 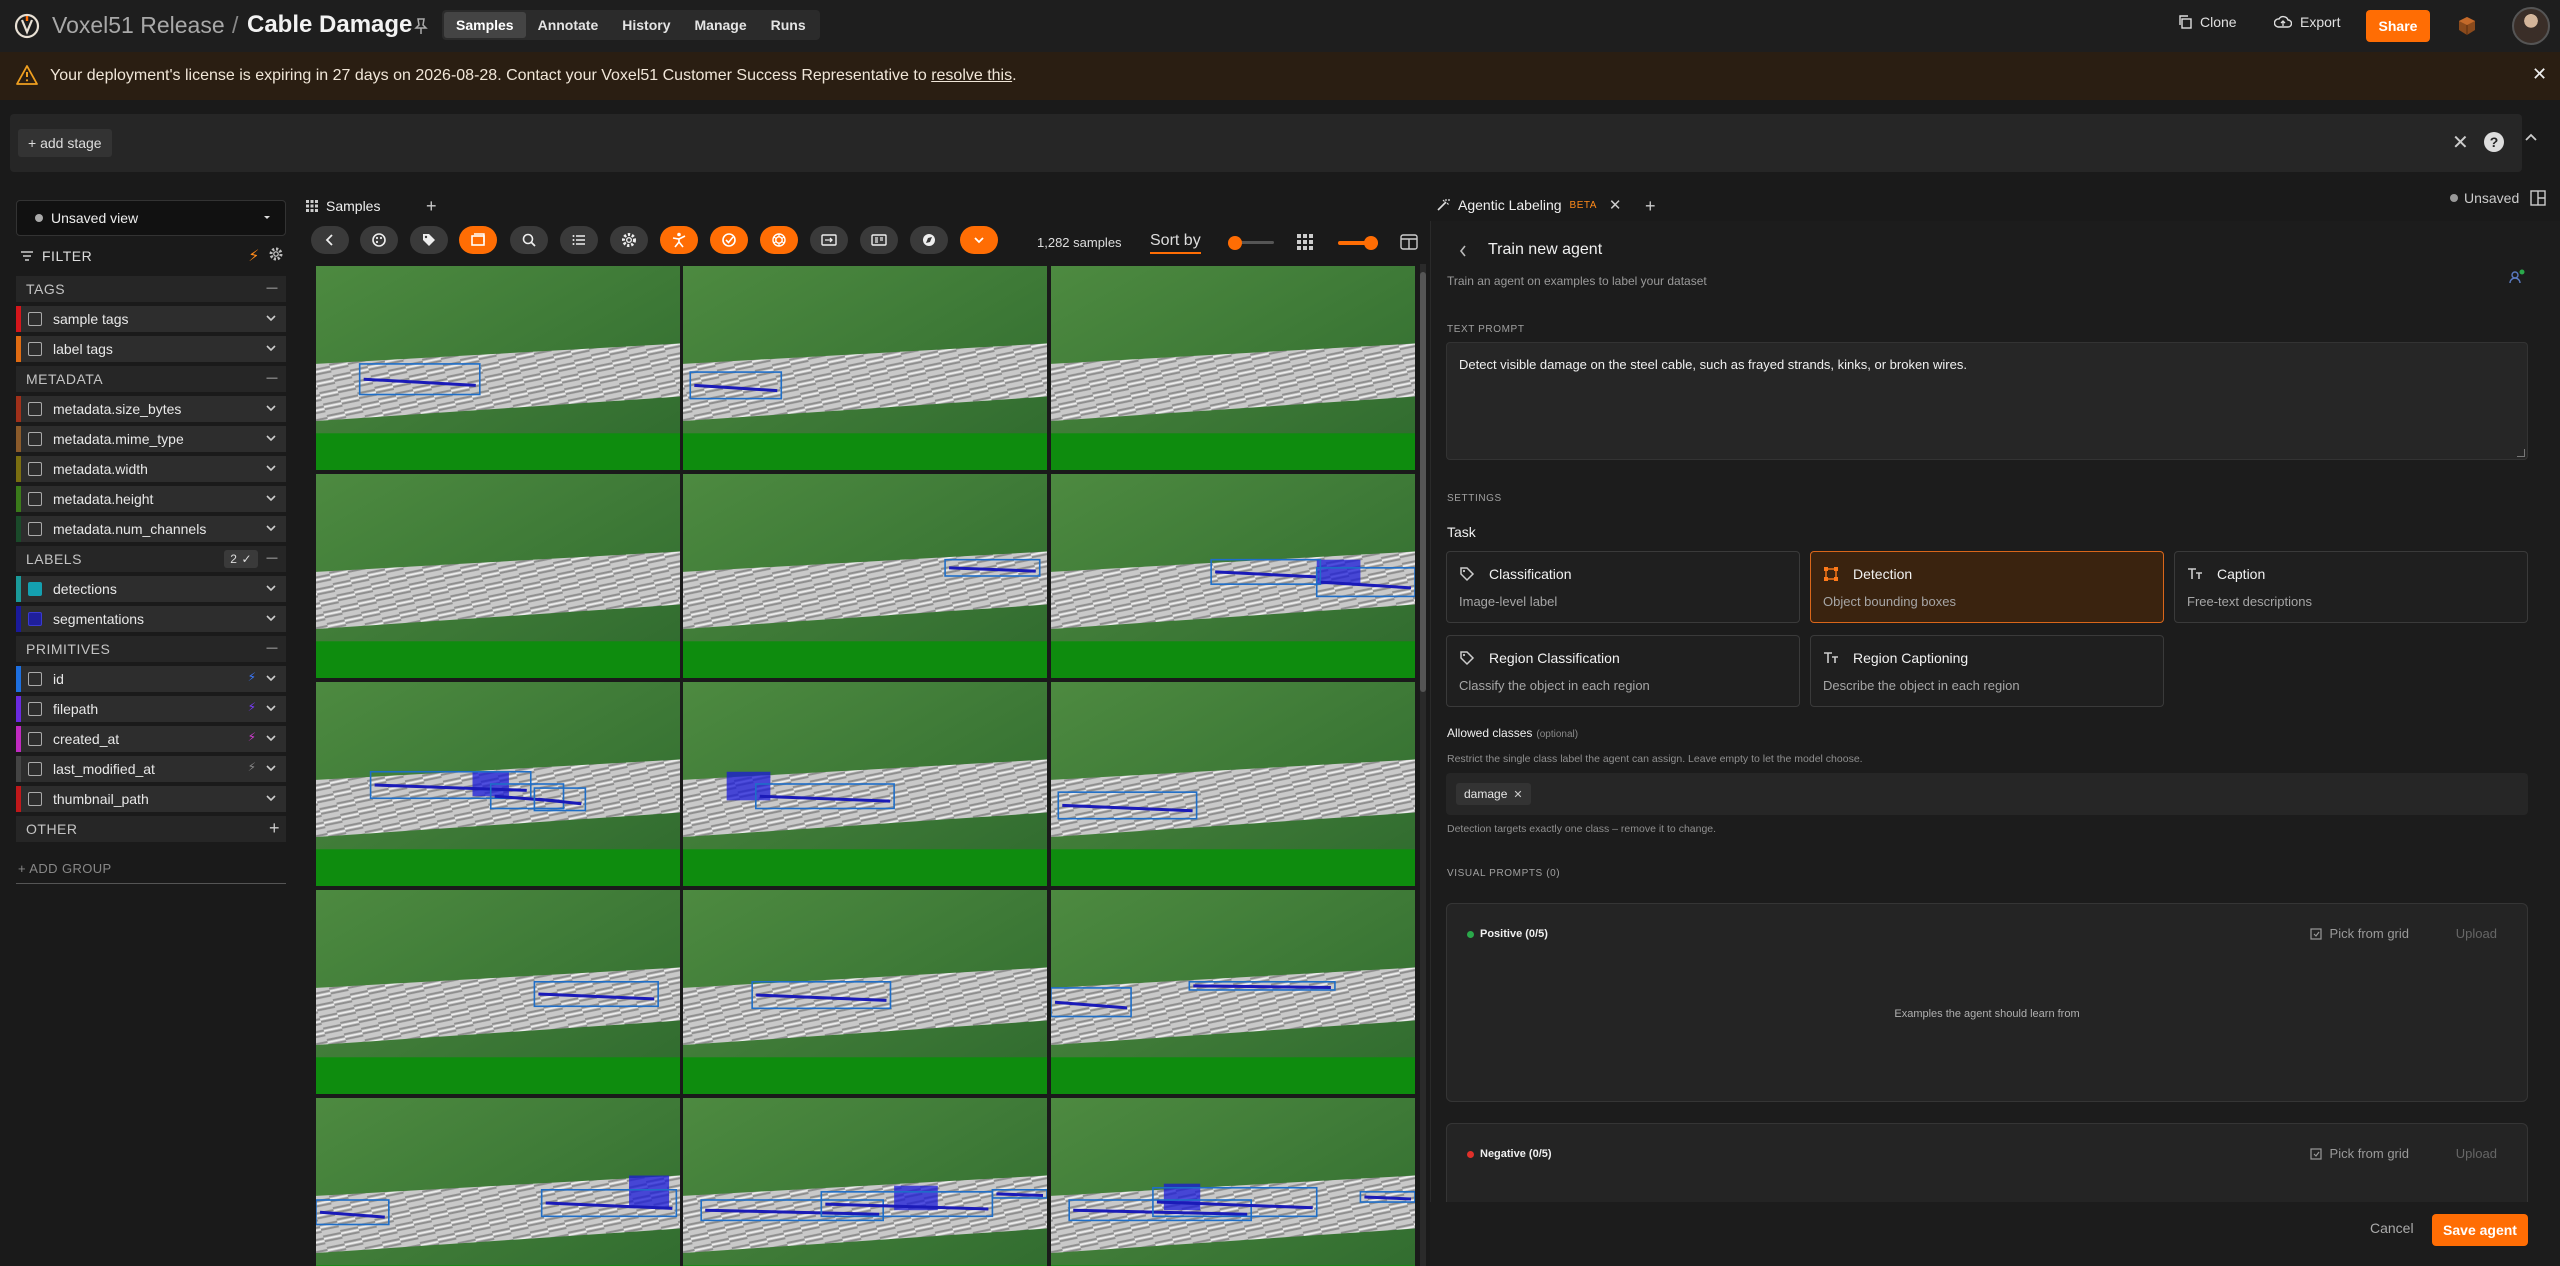 I want to click on mode-tab-runs: Runs, so click(x=788, y=25).